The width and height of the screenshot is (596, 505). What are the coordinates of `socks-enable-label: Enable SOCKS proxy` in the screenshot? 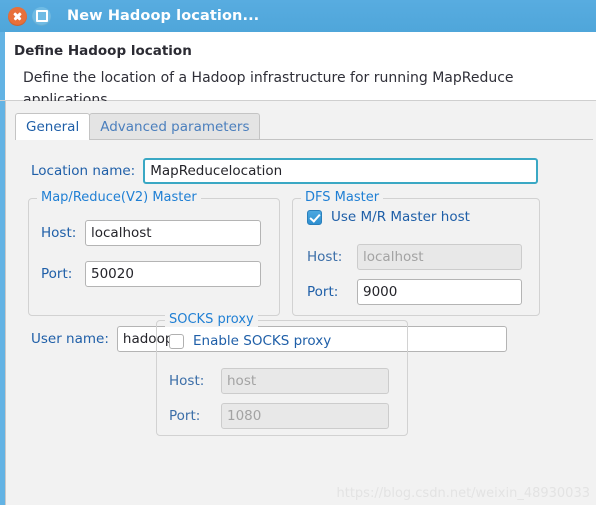 It's located at (262, 341).